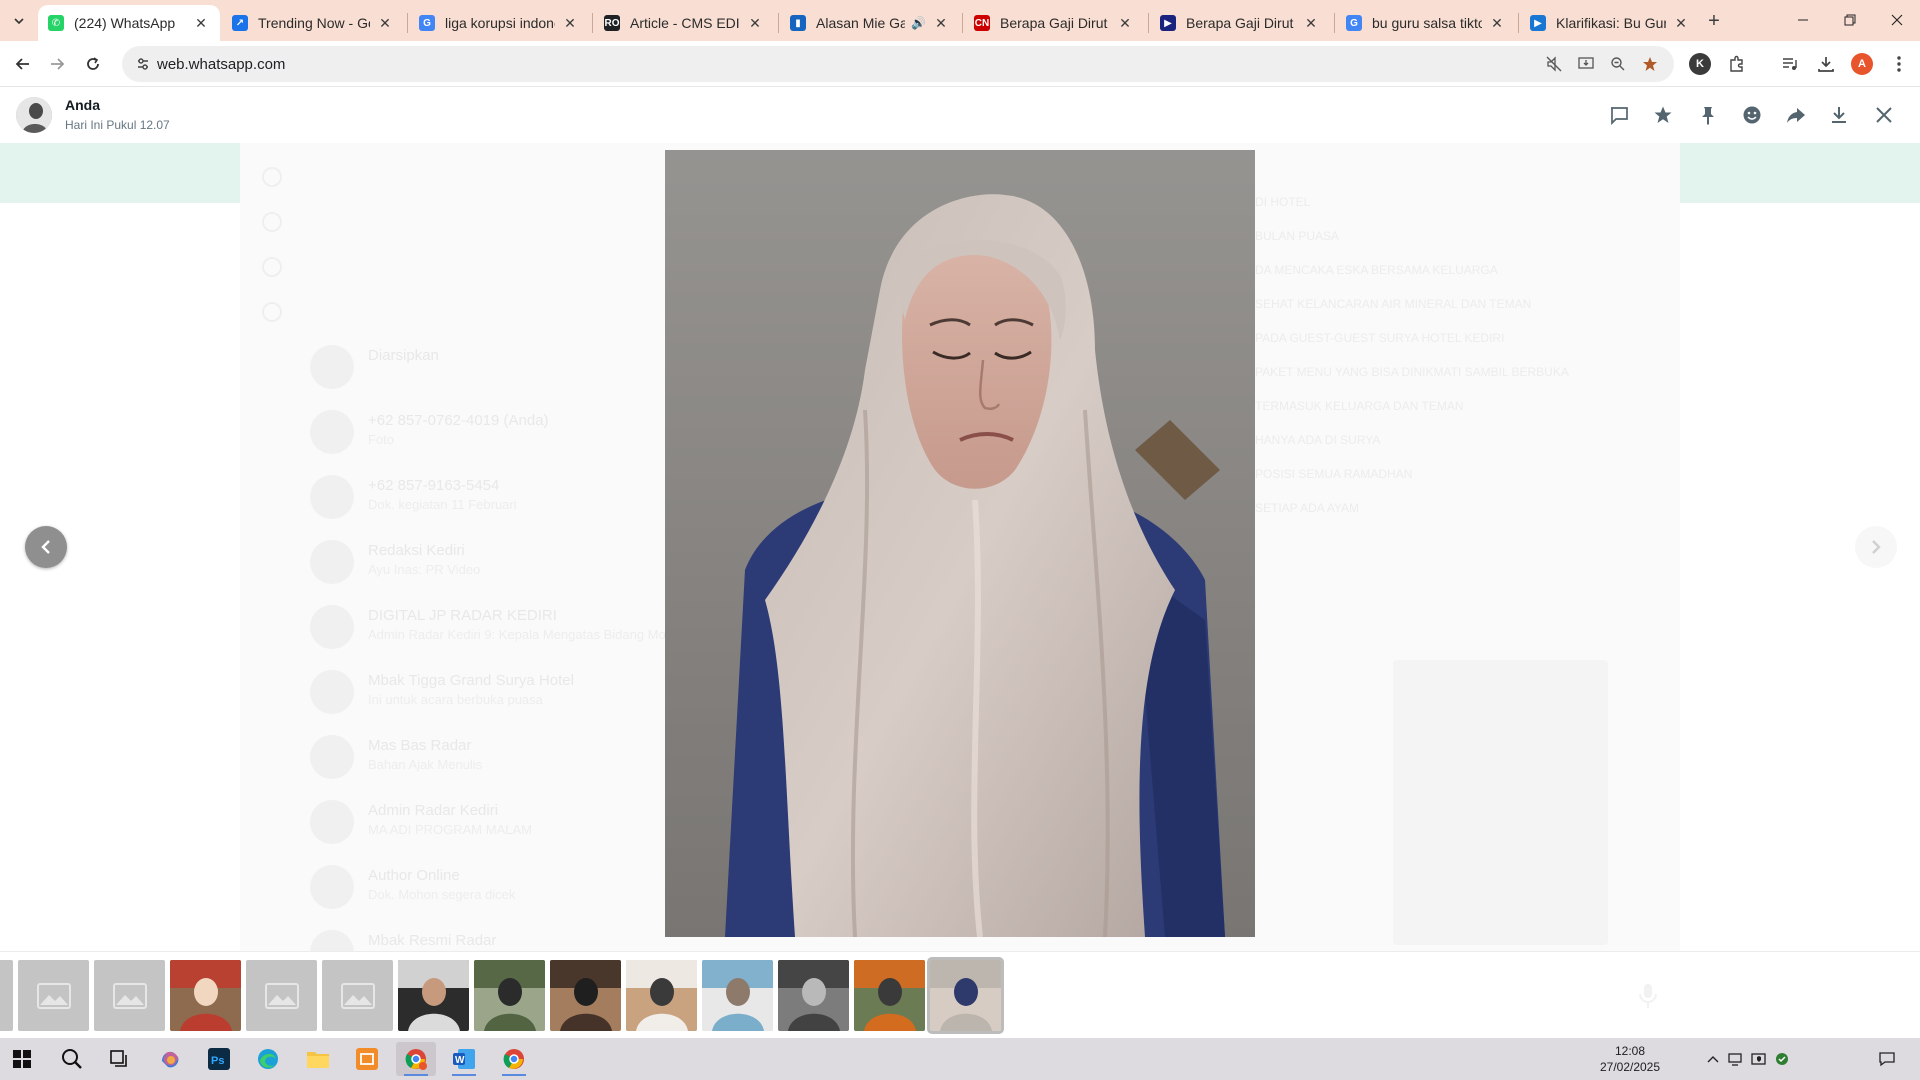 This screenshot has height=1080, width=1920. What do you see at coordinates (918, 23) in the screenshot?
I see `tab-audio-icon: 🔊` at bounding box center [918, 23].